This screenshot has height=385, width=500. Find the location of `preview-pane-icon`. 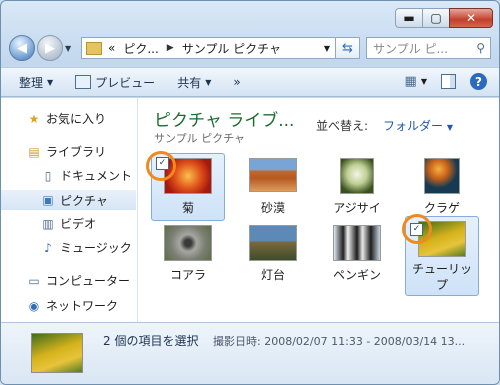

preview-pane-icon is located at coordinates (448, 81).